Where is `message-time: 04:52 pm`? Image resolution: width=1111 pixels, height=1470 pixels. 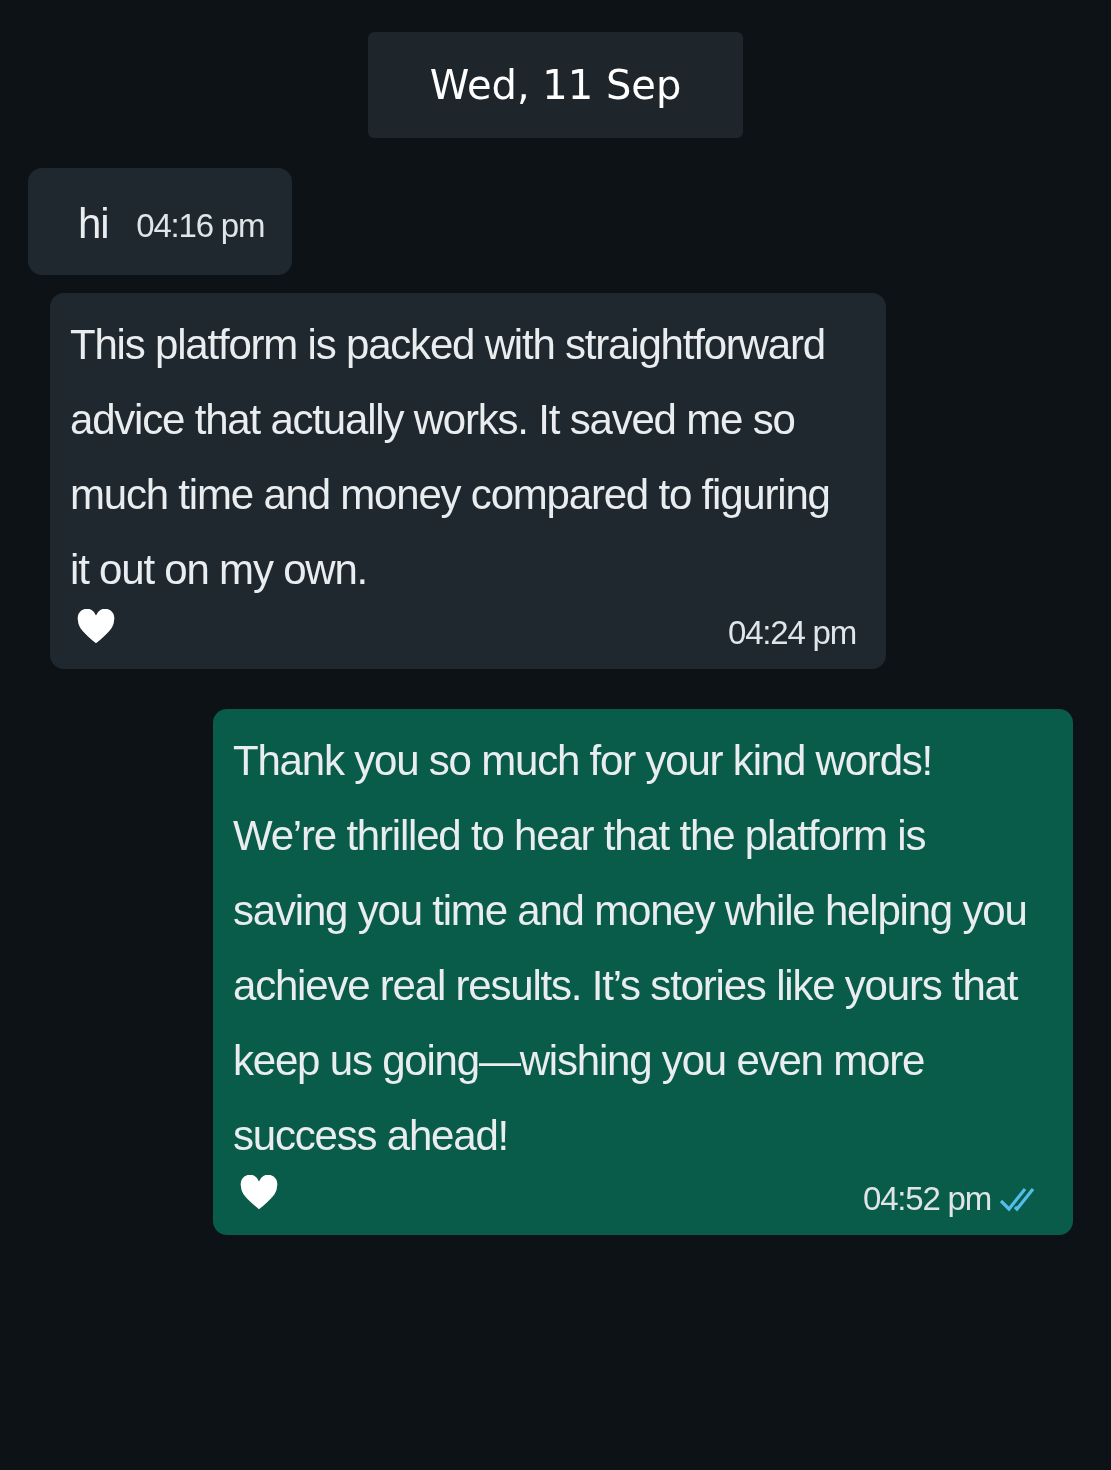
message-time: 04:52 pm is located at coordinates (927, 1199).